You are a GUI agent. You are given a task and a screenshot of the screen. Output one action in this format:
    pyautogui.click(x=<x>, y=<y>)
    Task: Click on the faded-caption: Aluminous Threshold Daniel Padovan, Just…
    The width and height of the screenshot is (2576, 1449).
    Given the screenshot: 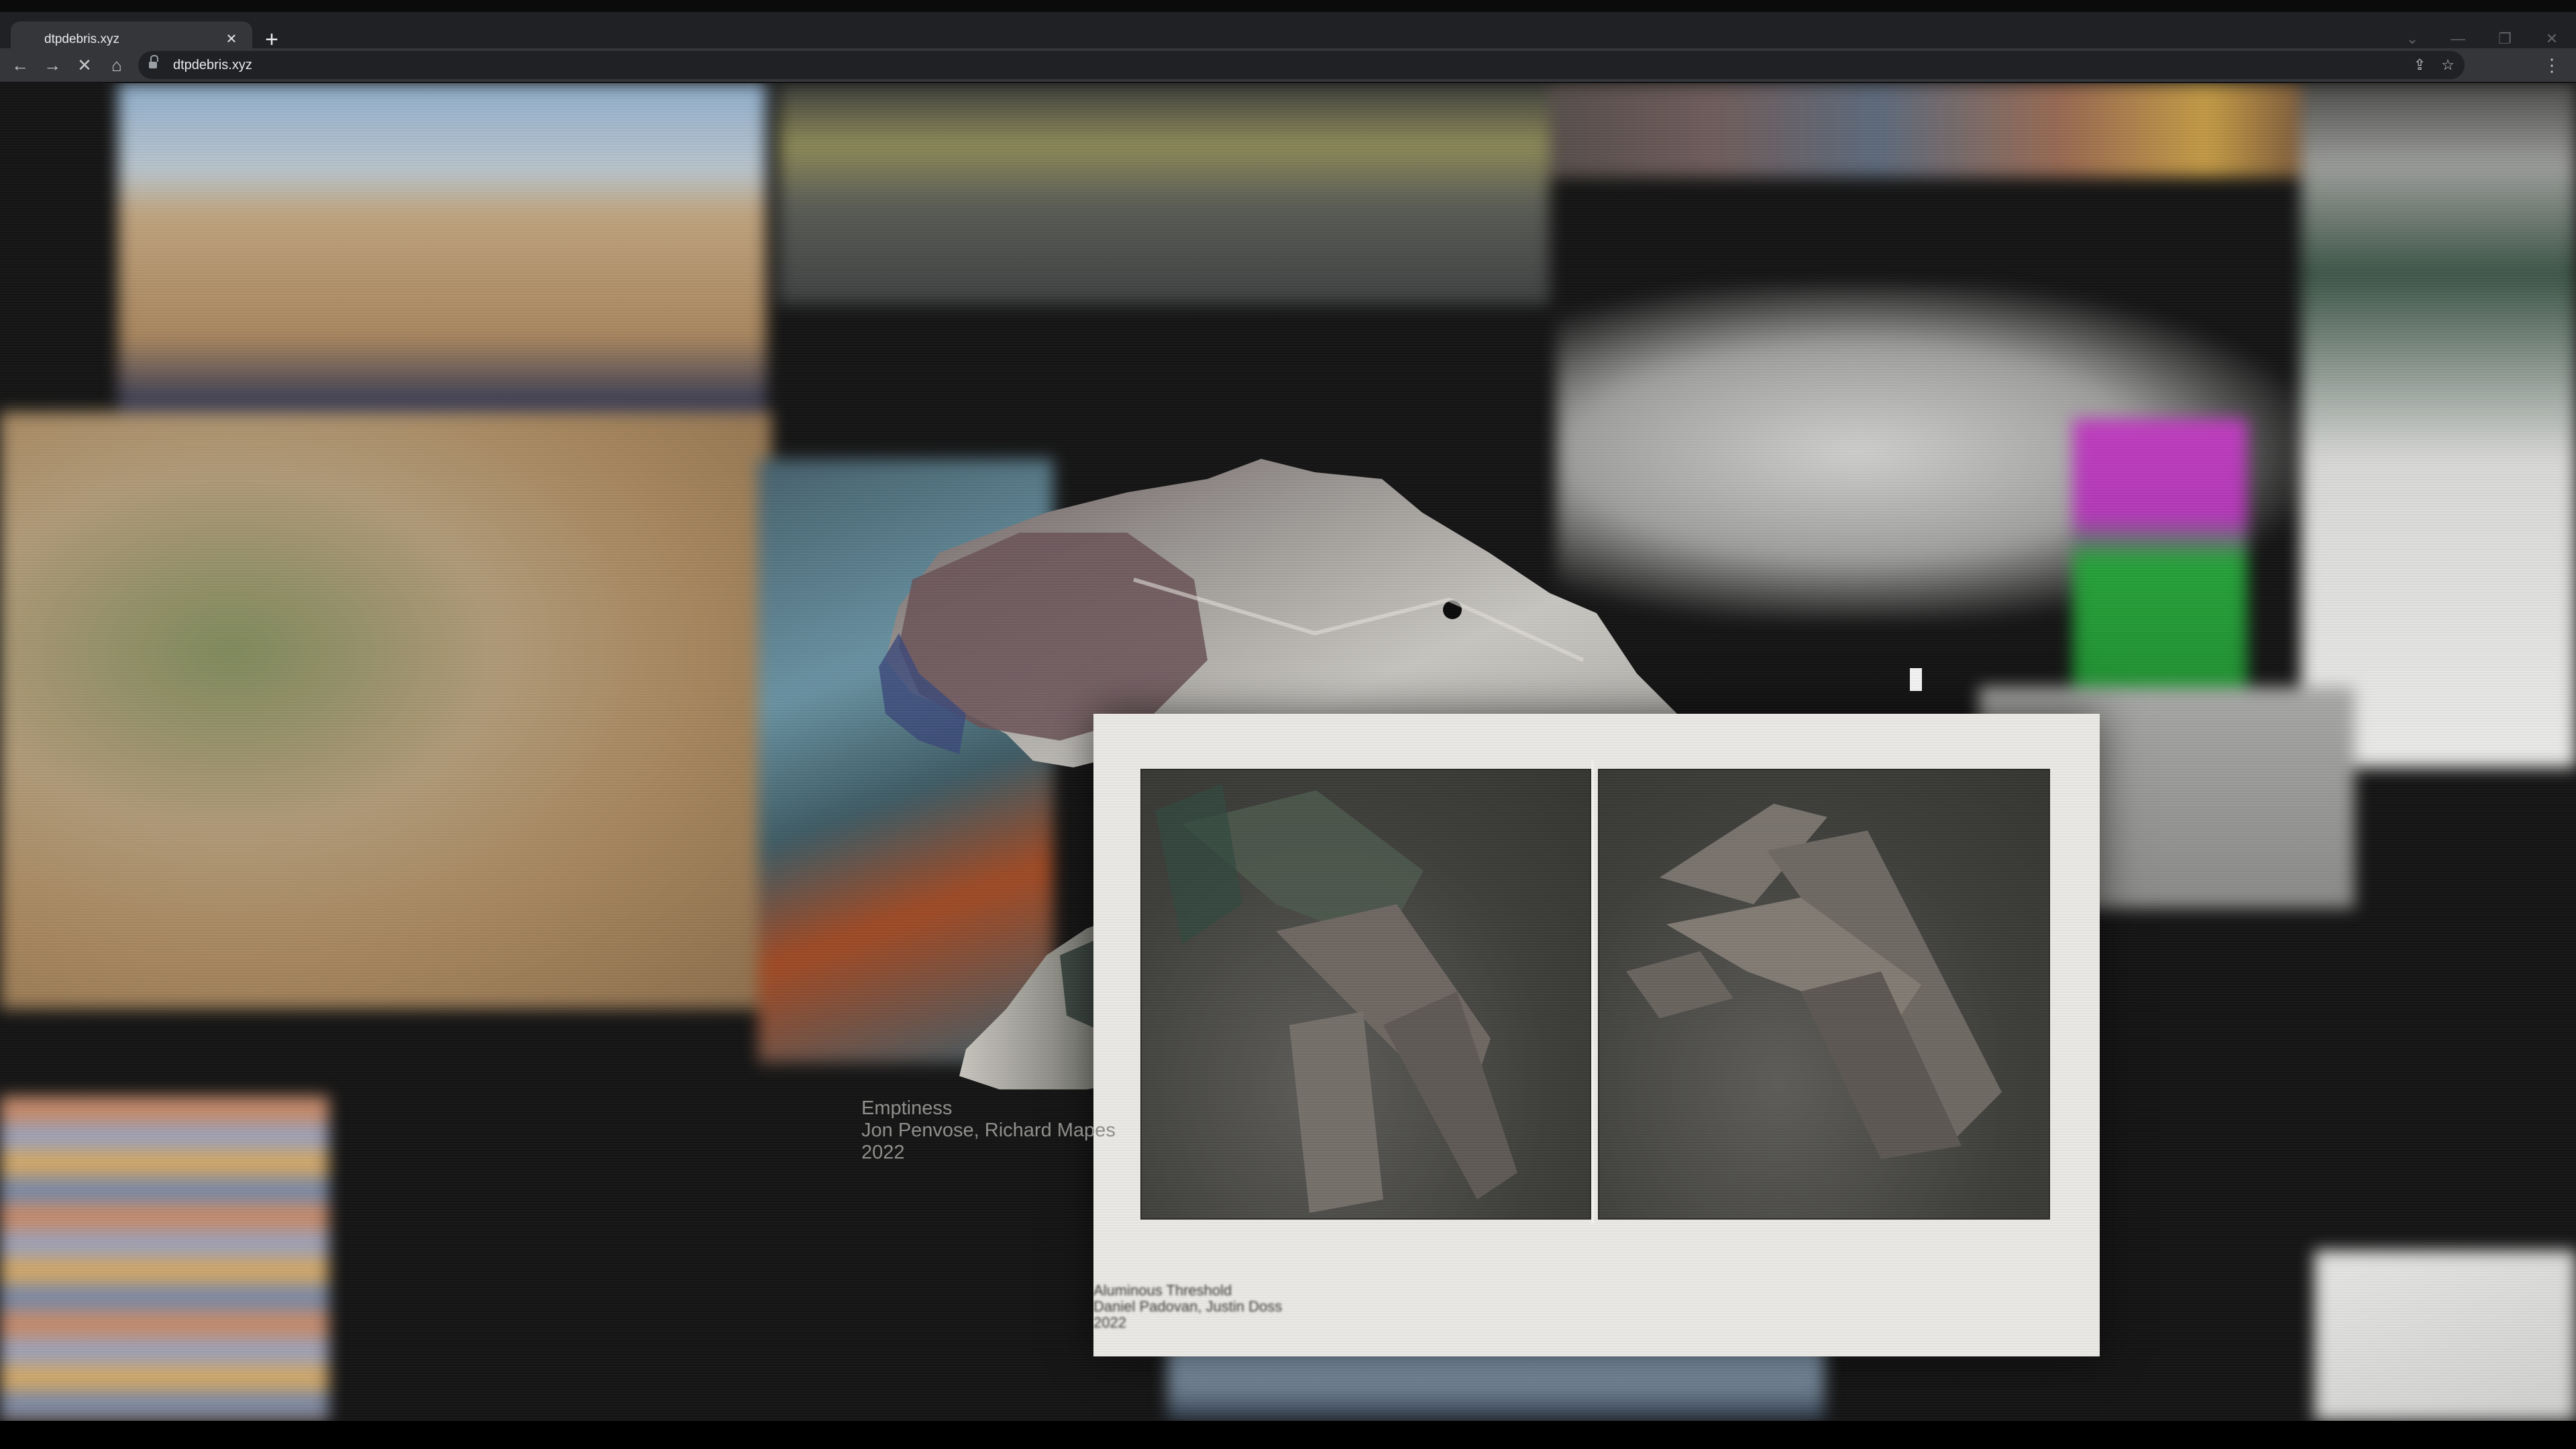 What is the action you would take?
    pyautogui.click(x=1187, y=1307)
    